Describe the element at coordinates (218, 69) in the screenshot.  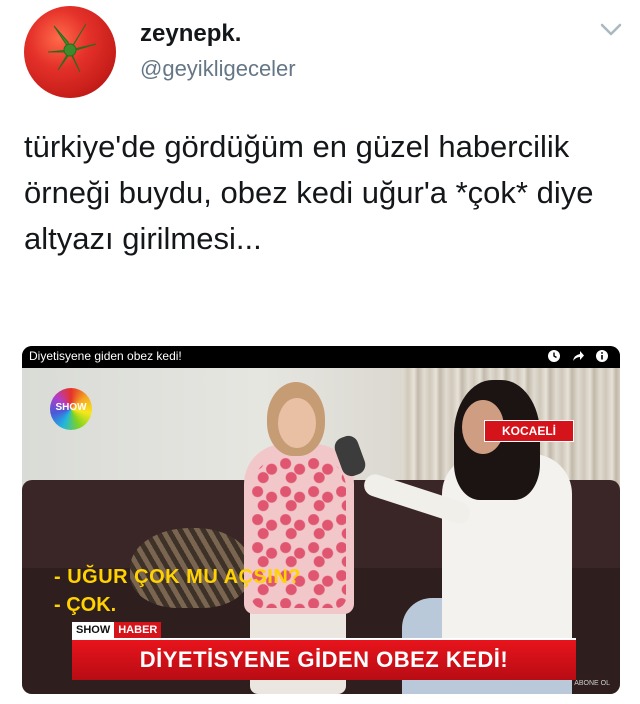
I see `user-handle: @geyikligeceler` at that location.